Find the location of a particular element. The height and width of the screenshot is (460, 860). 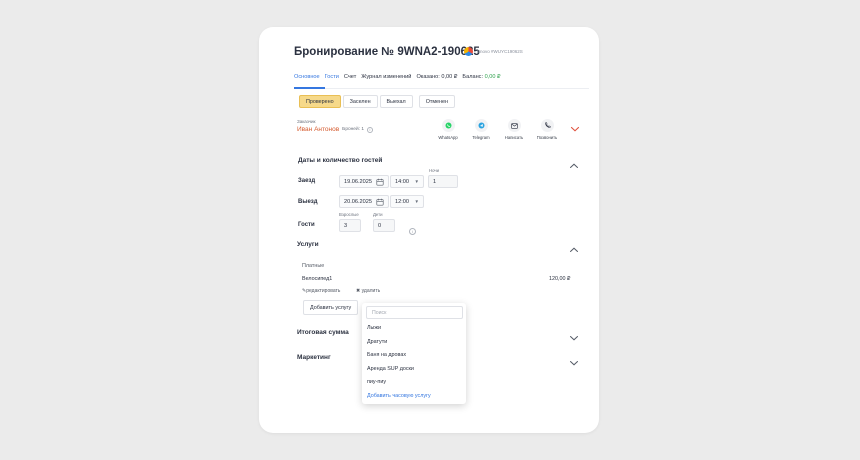

client-collapse-button is located at coordinates (575, 129).